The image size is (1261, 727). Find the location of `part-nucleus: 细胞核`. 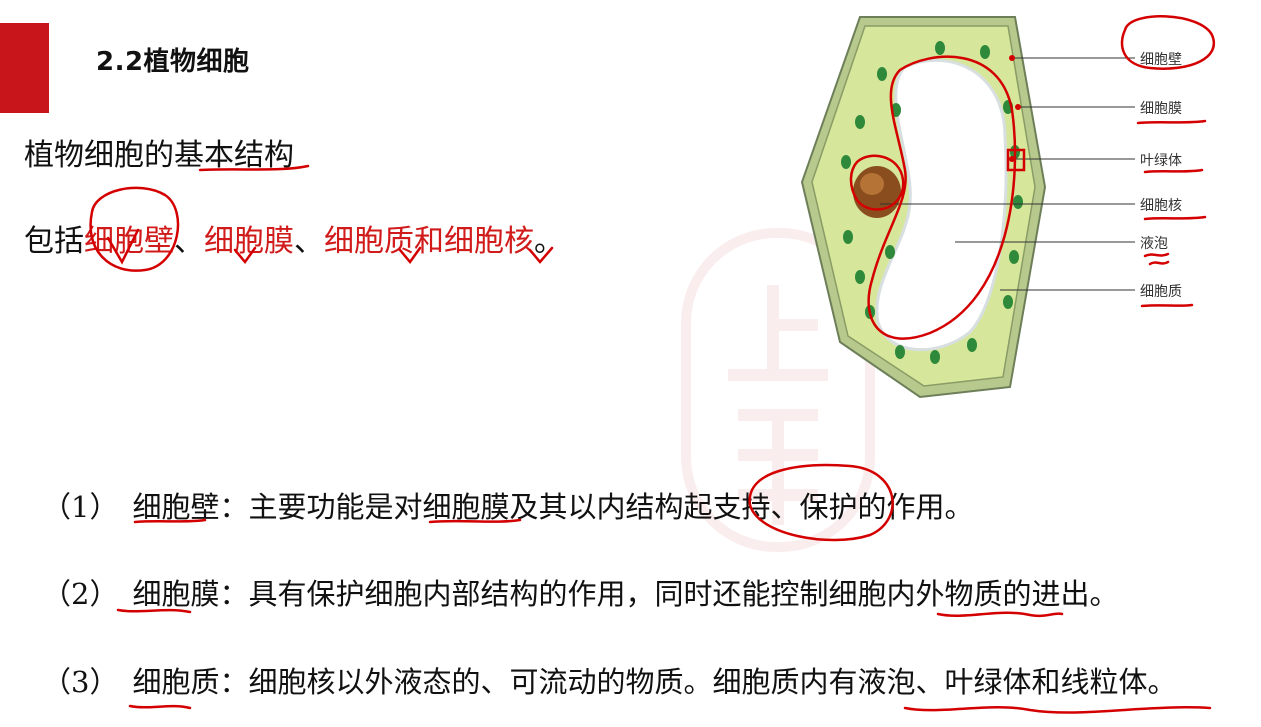

part-nucleus: 细胞核 is located at coordinates (489, 241).